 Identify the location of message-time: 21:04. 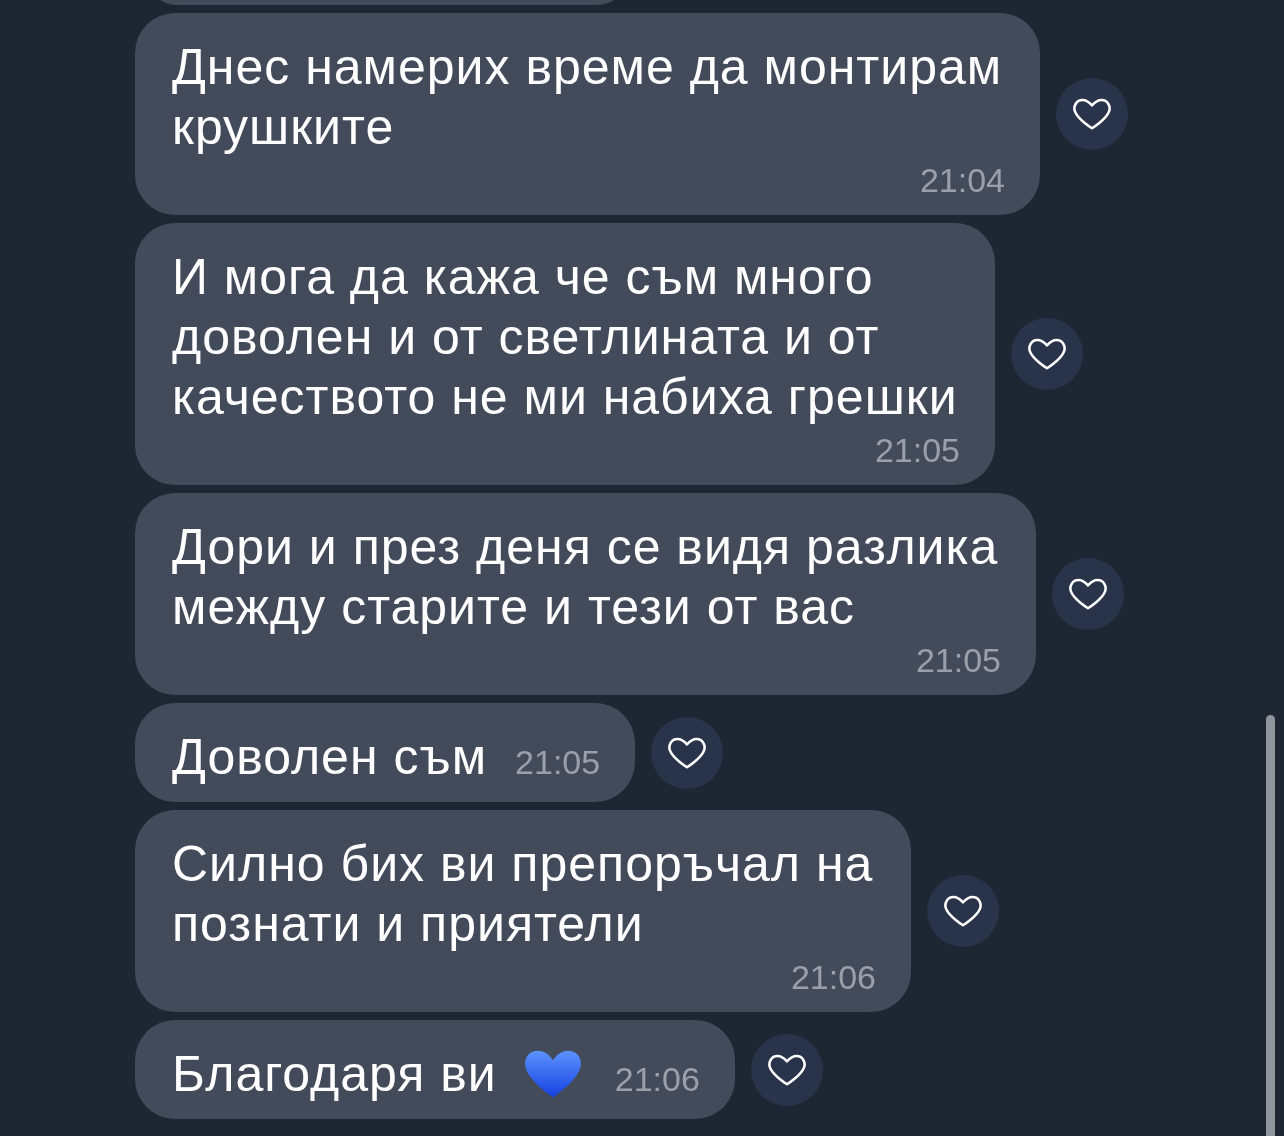
(962, 180).